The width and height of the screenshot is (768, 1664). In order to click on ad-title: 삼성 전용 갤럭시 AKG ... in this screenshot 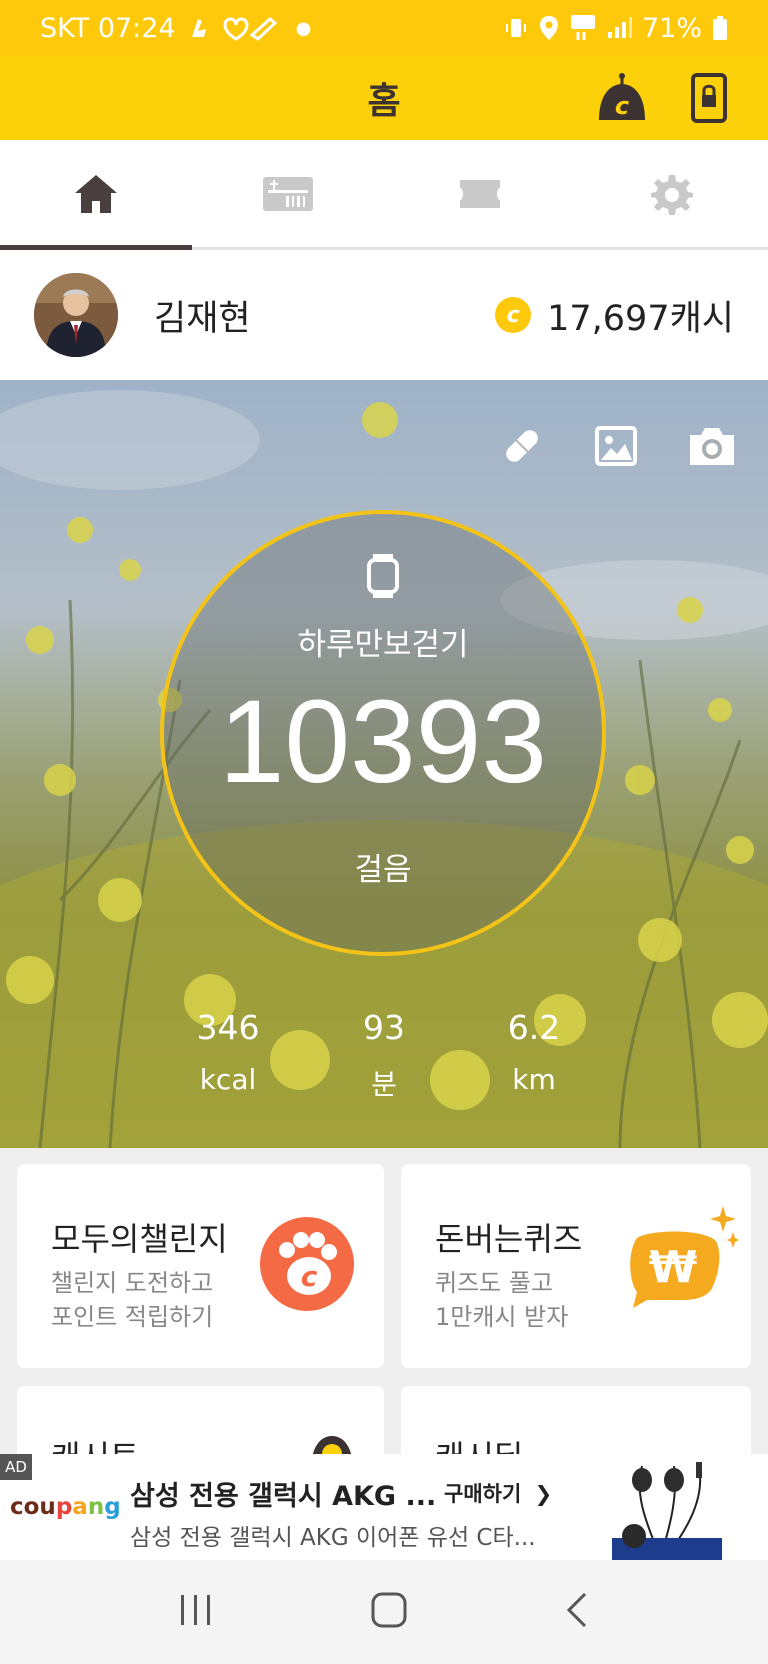, I will do `click(283, 1496)`.